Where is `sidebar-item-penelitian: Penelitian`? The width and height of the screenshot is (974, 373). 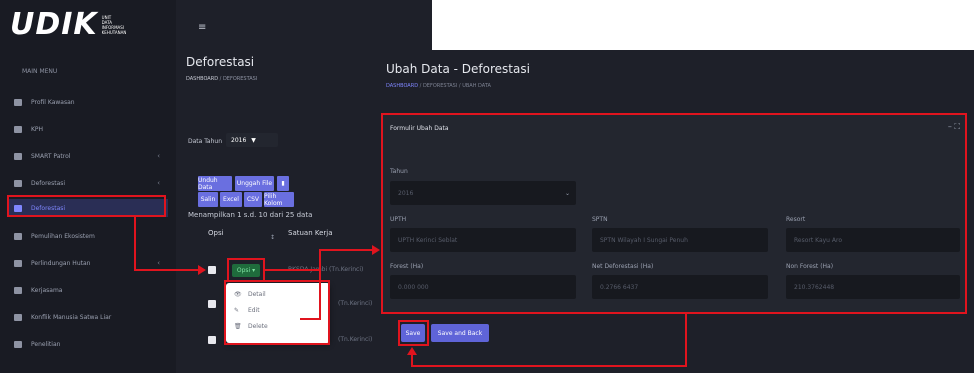 sidebar-item-penelitian: Penelitian is located at coordinates (88, 344).